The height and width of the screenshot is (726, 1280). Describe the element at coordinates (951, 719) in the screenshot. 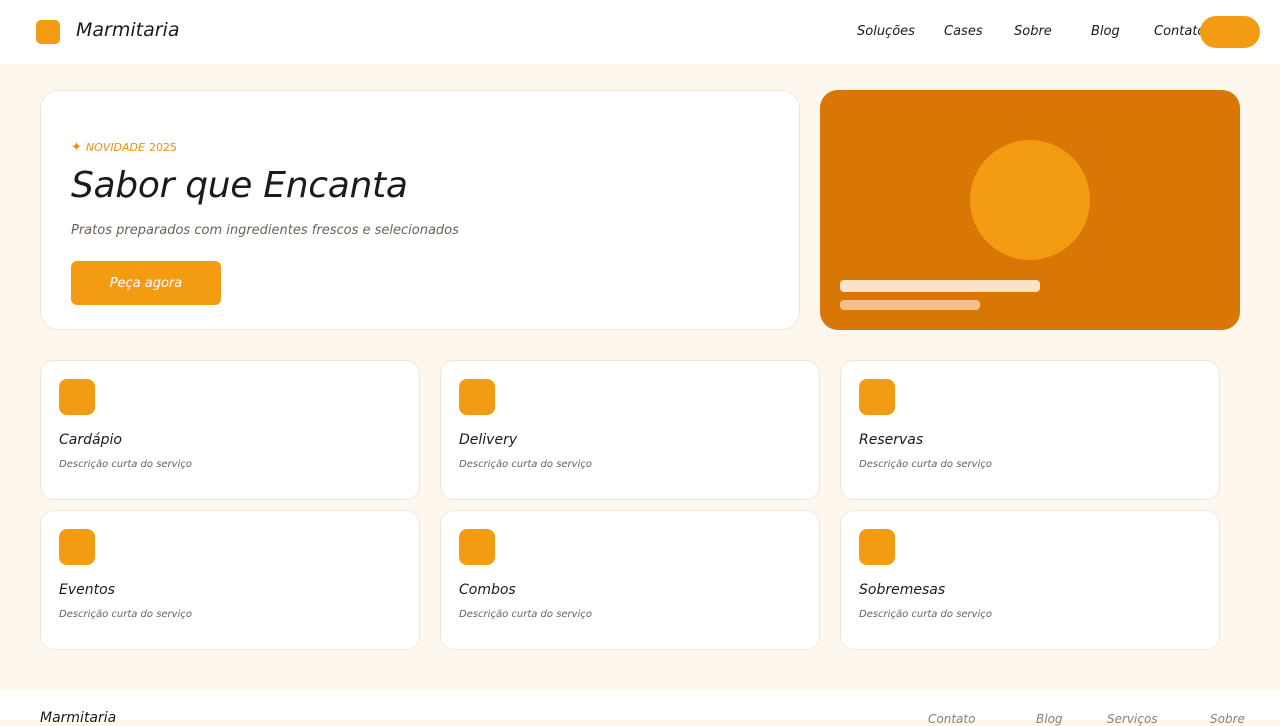

I see `footer-link-contato: Contato` at that location.